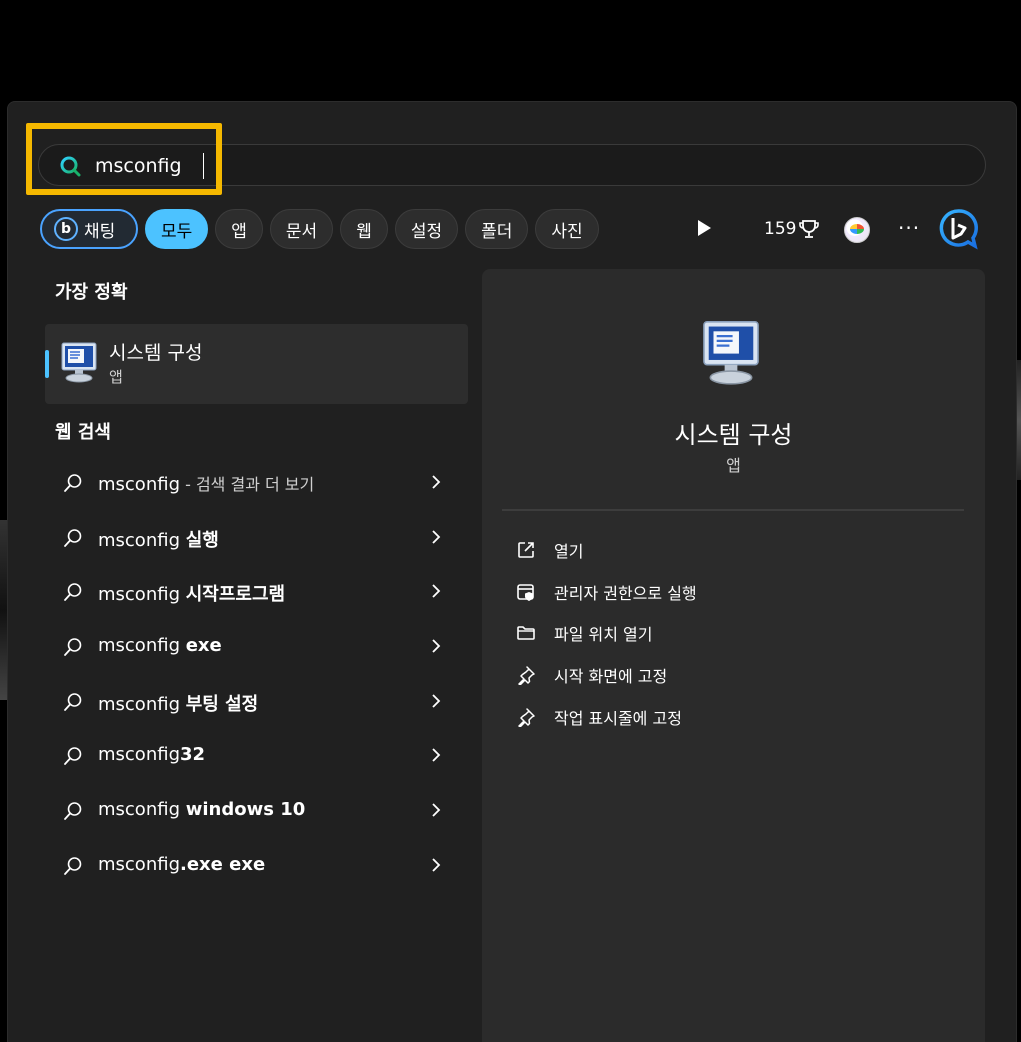 The image size is (1021, 1042). Describe the element at coordinates (732, 592) in the screenshot. I see `action-run-as-admin: 관리자 권한으로 실행` at that location.